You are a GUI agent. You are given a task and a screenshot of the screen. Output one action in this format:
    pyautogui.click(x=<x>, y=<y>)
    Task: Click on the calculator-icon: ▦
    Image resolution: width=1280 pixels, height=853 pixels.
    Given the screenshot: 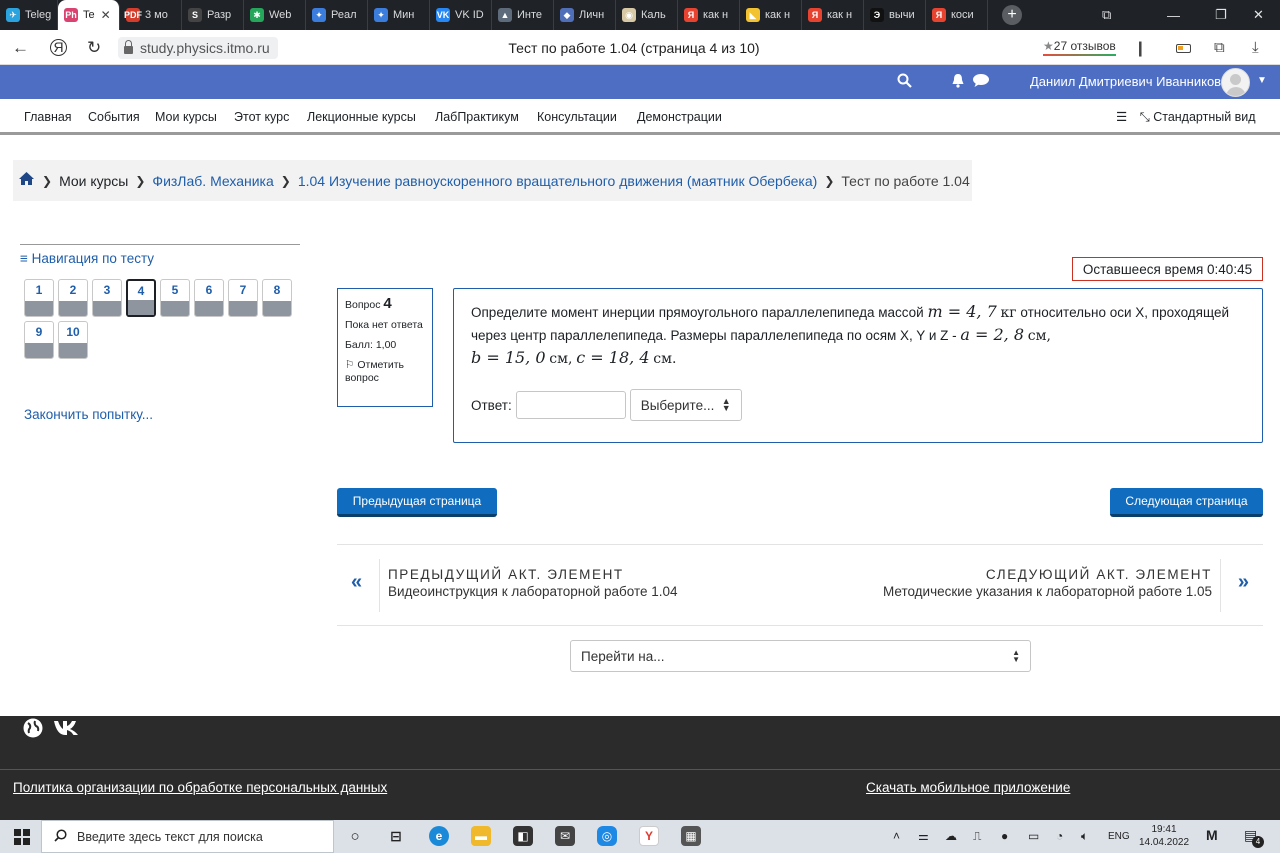 What is the action you would take?
    pyautogui.click(x=691, y=836)
    